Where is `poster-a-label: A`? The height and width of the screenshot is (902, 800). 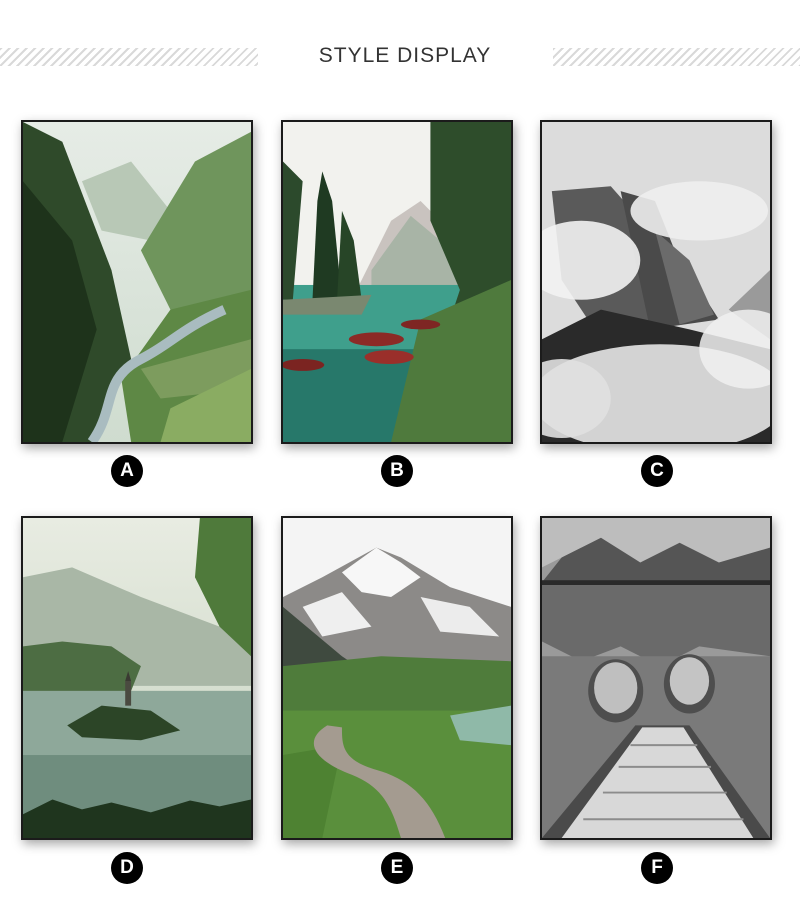
poster-a-label: A is located at coordinates (127, 471).